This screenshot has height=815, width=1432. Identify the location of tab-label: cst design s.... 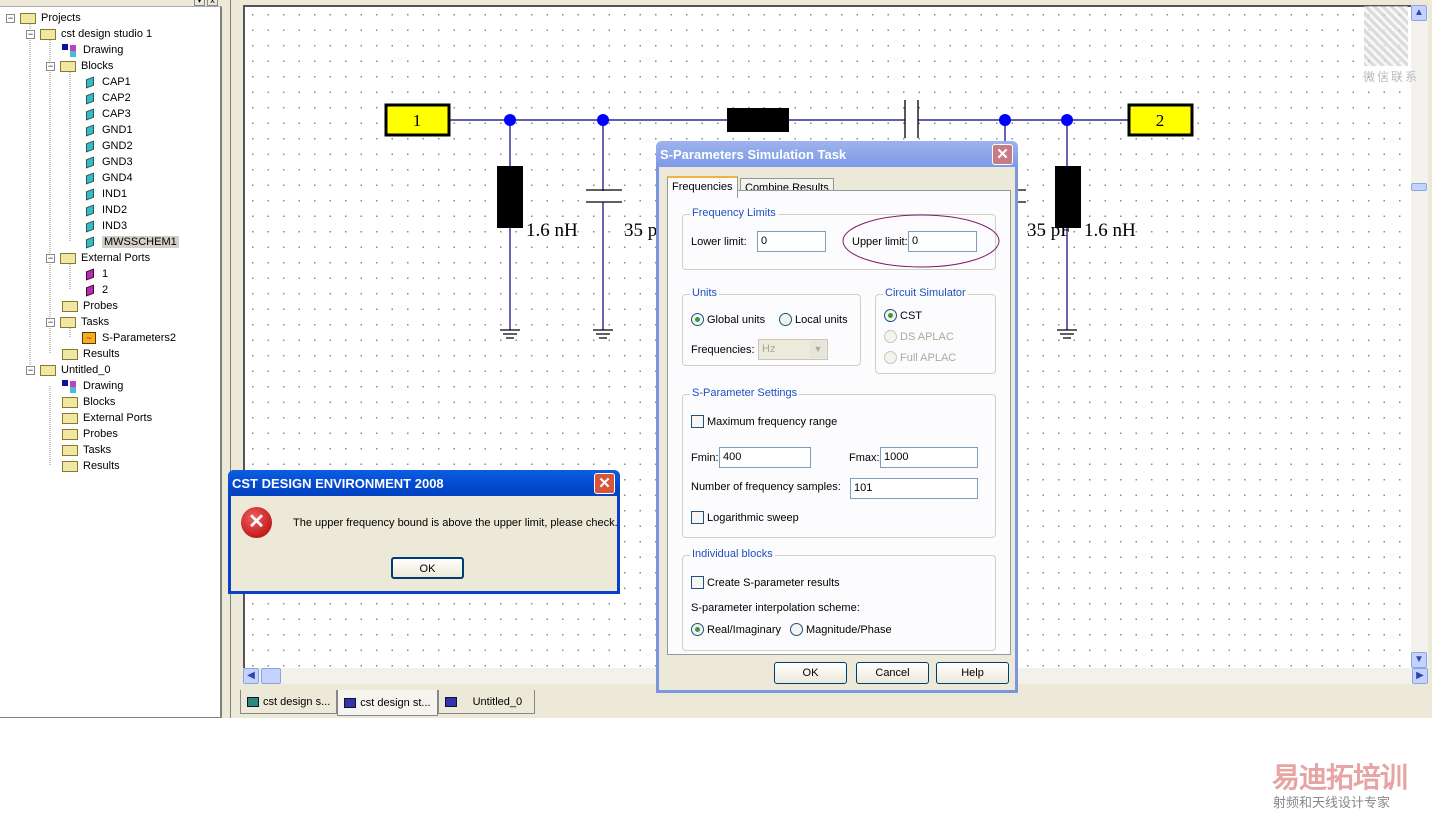
(297, 701).